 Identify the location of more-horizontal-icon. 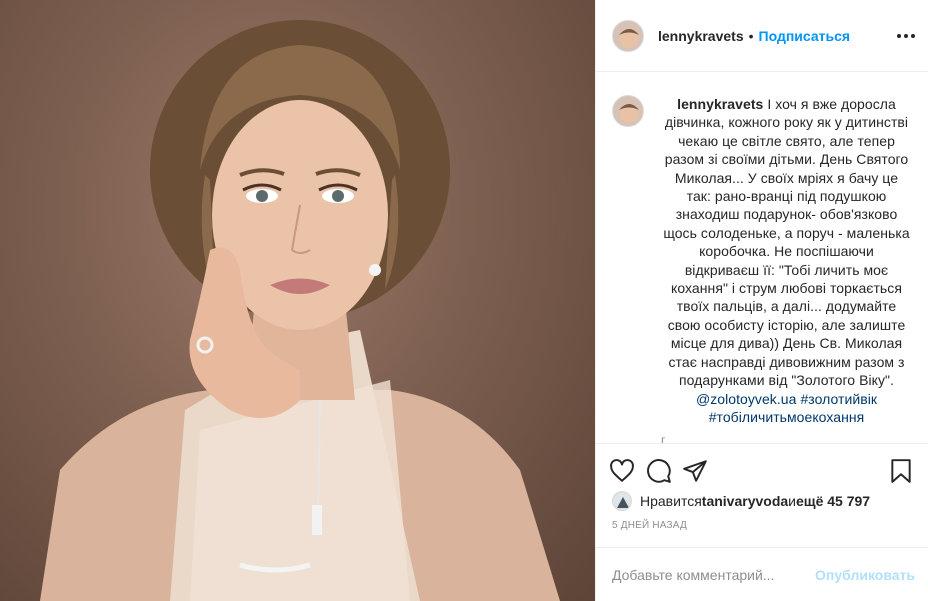
(906, 36).